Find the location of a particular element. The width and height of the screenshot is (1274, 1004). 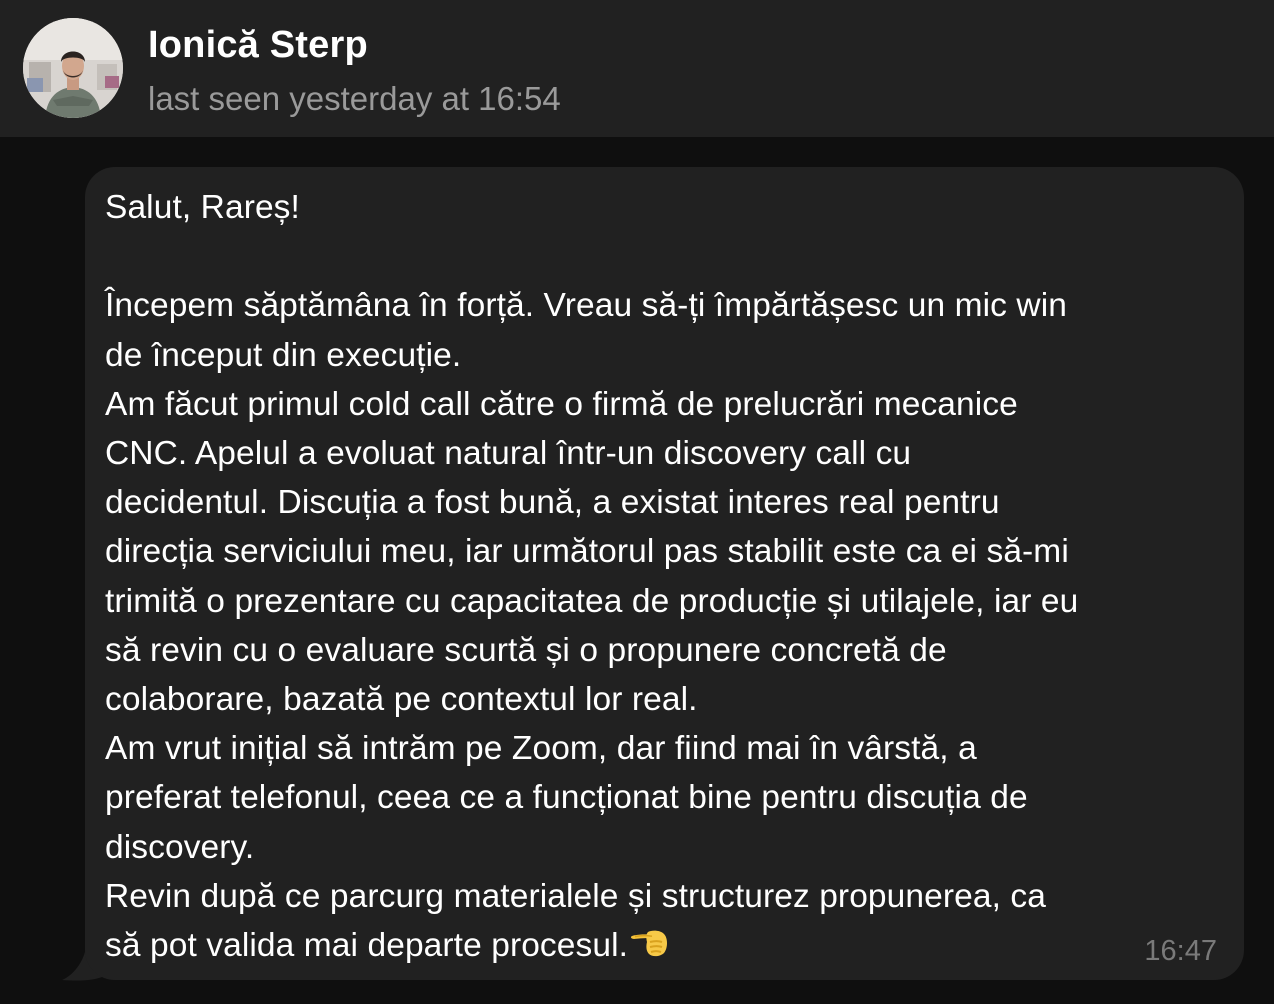

contact-name: Ionică Sterp is located at coordinates (258, 45).